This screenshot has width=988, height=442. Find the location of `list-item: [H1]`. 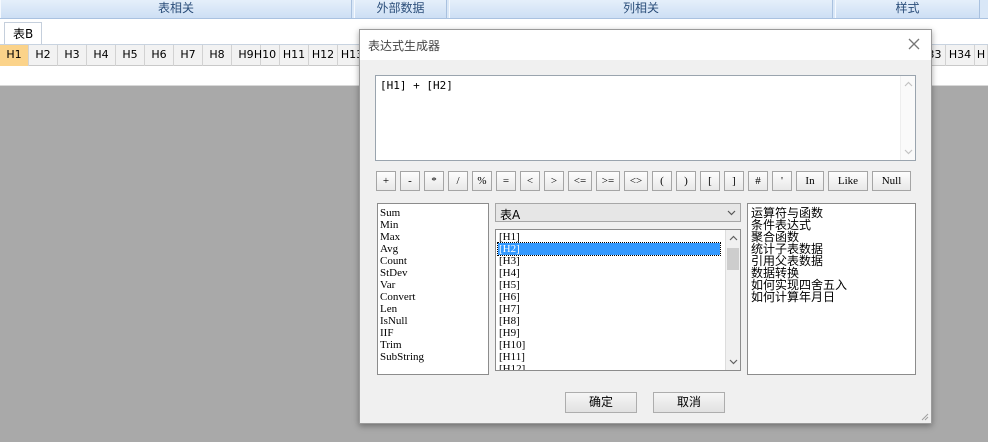

list-item: [H1] is located at coordinates (609, 237).